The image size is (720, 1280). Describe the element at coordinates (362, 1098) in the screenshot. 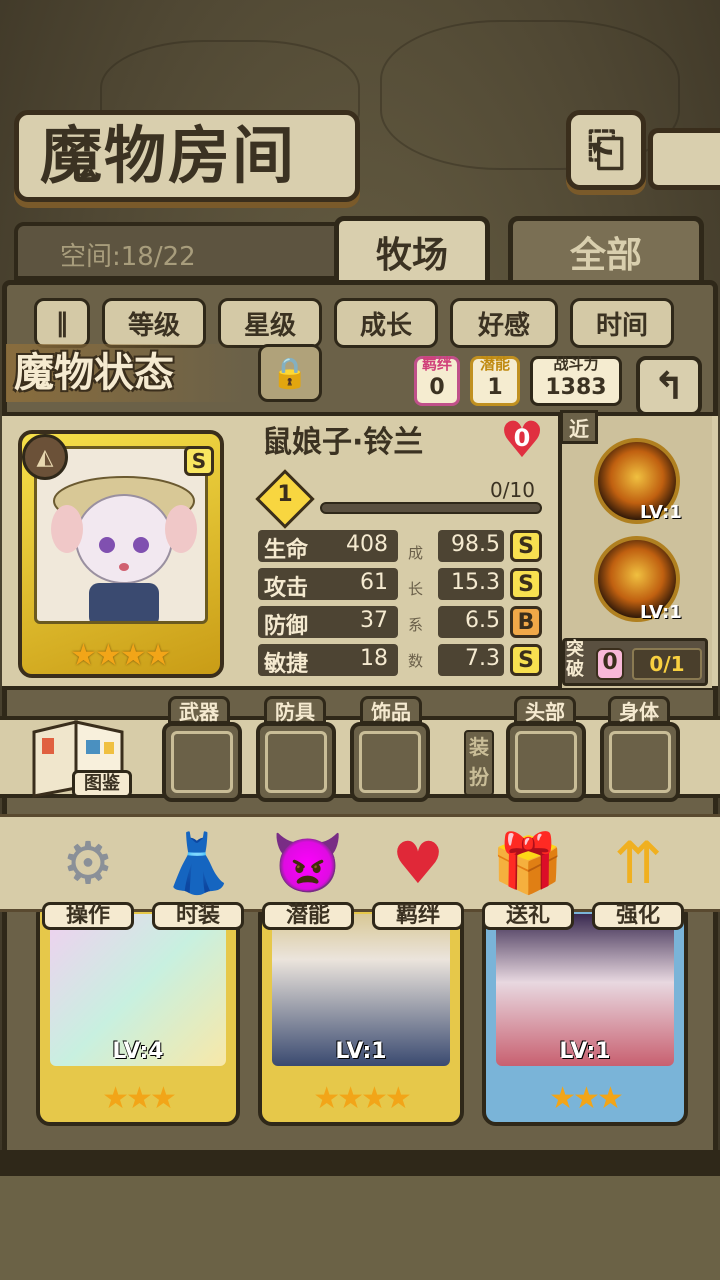

I see `roster-stars: ★★★★` at that location.